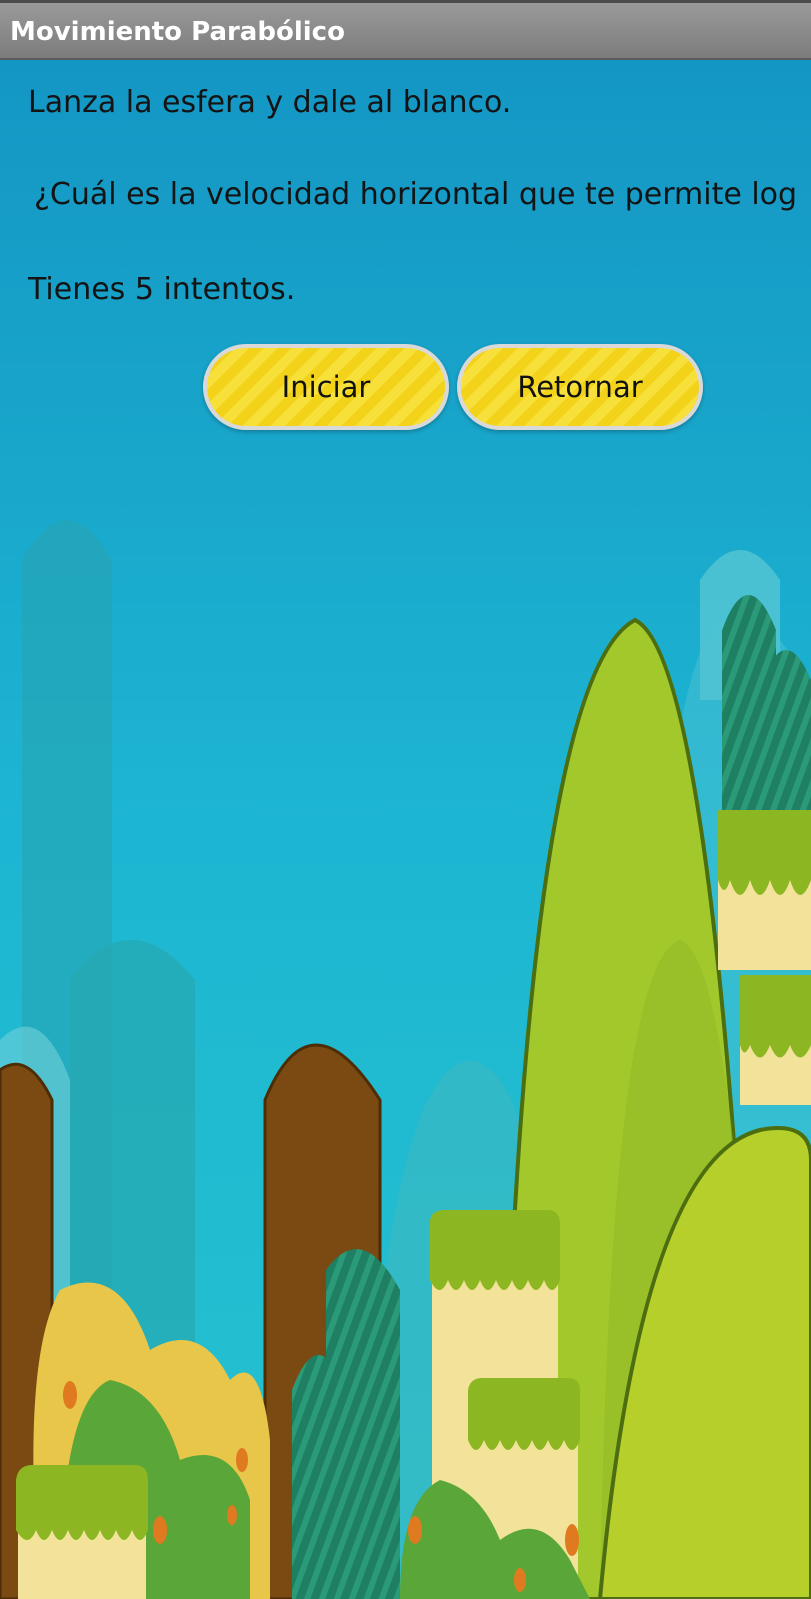  Describe the element at coordinates (270, 102) in the screenshot. I see `instruction-line-1: Lanza la esfera y dale al blanco.` at that location.